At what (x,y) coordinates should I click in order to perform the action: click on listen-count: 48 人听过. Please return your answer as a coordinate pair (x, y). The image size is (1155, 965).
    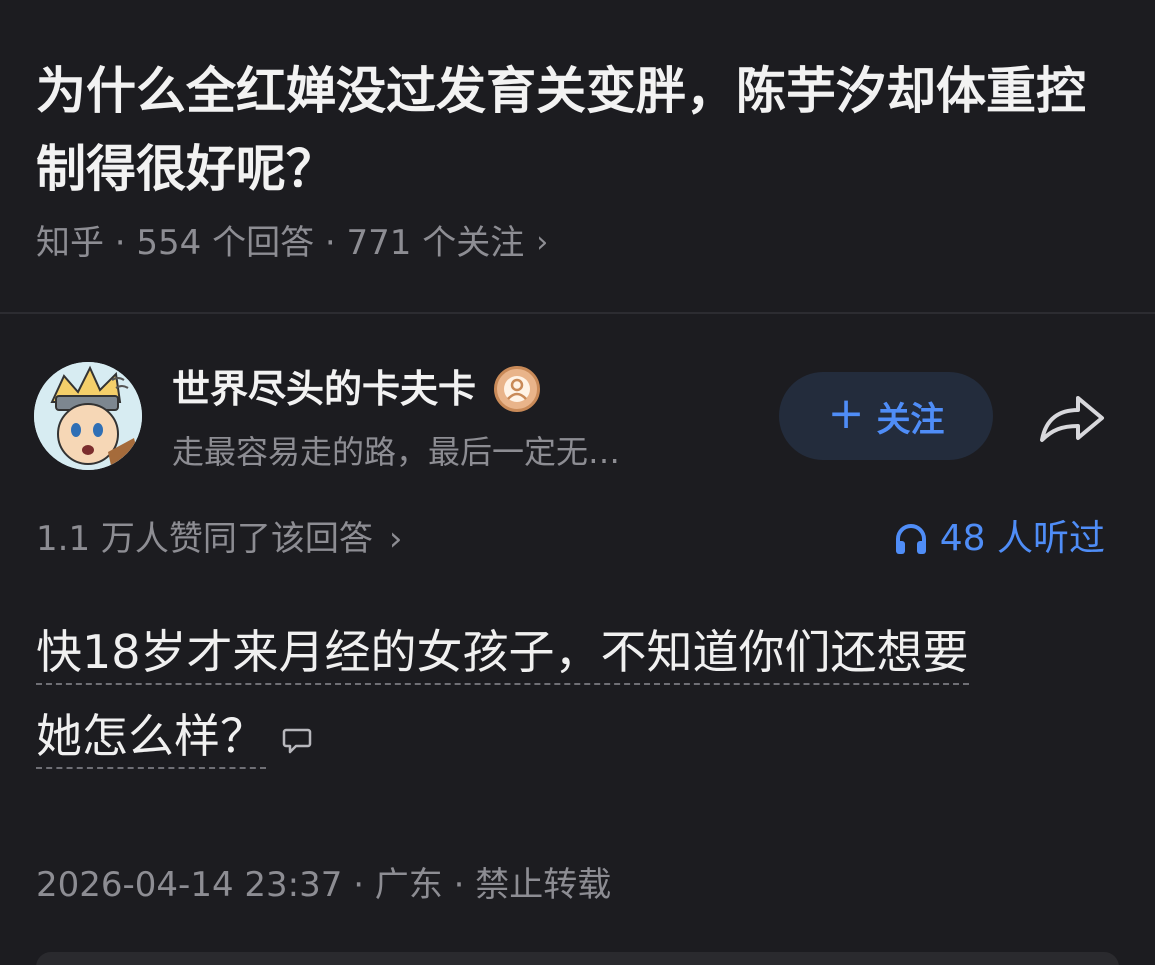
    Looking at the image, I should click on (999, 539).